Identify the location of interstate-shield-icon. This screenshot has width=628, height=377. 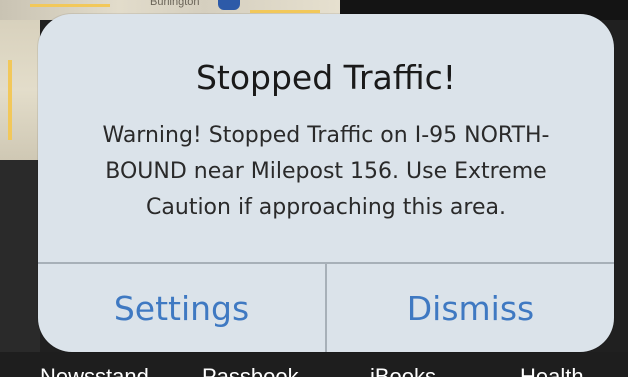
(229, 5).